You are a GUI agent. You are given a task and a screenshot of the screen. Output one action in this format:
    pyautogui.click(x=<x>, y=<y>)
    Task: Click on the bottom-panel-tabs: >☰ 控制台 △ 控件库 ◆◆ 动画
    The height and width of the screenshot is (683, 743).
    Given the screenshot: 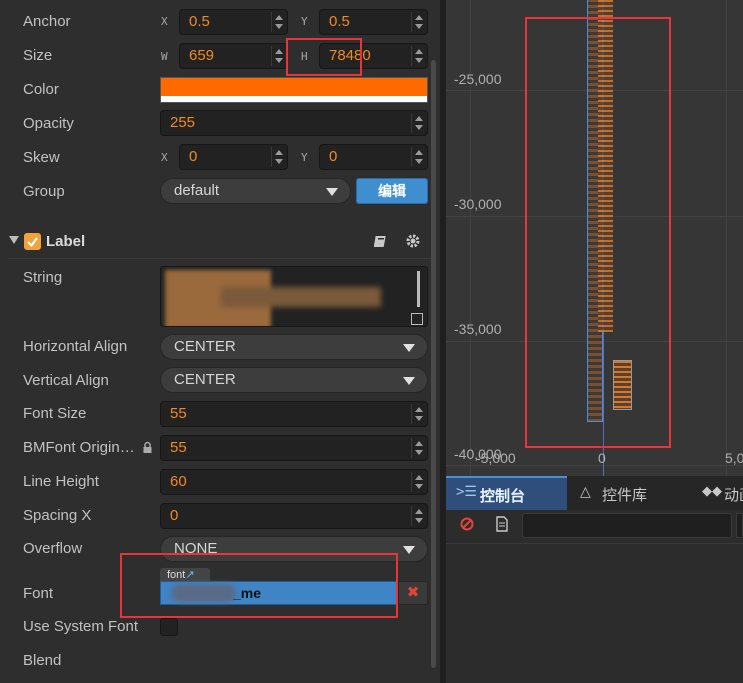 What is the action you would take?
    pyautogui.click(x=594, y=493)
    